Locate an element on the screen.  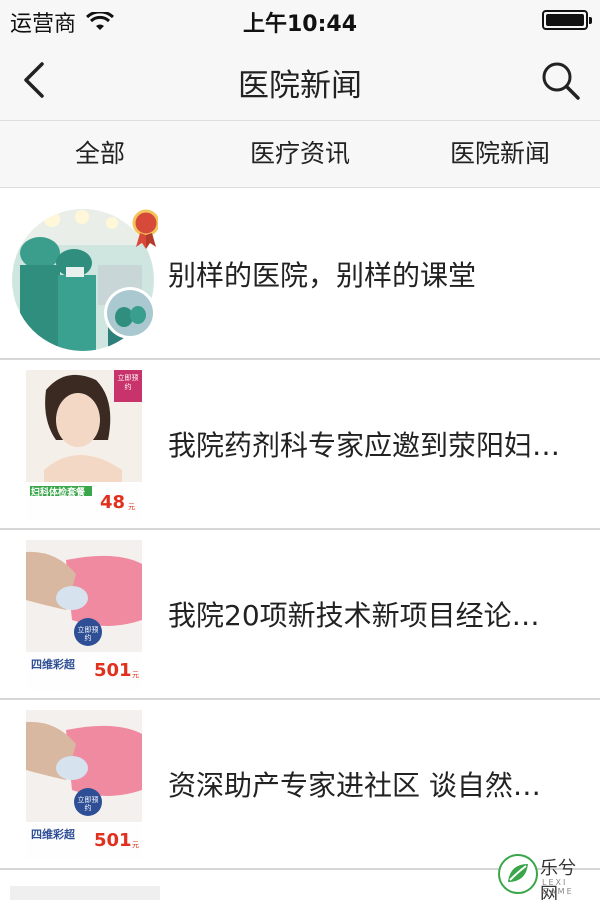
news-thumbnail is located at coordinates (85, 280).